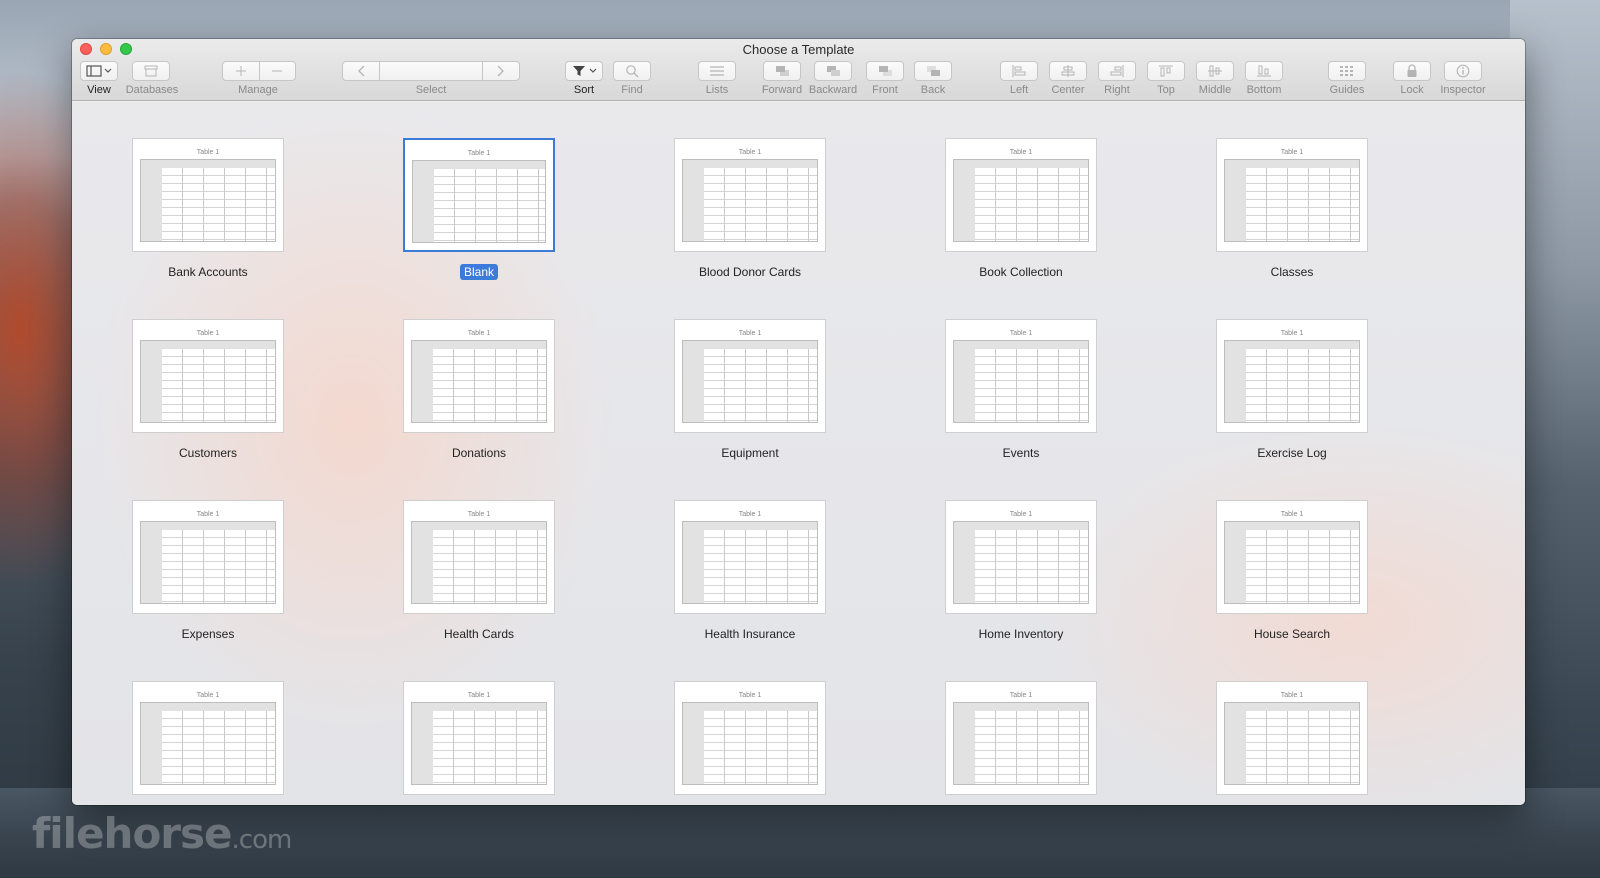  Describe the element at coordinates (750, 634) in the screenshot. I see `template-name: Health Insurance` at that location.